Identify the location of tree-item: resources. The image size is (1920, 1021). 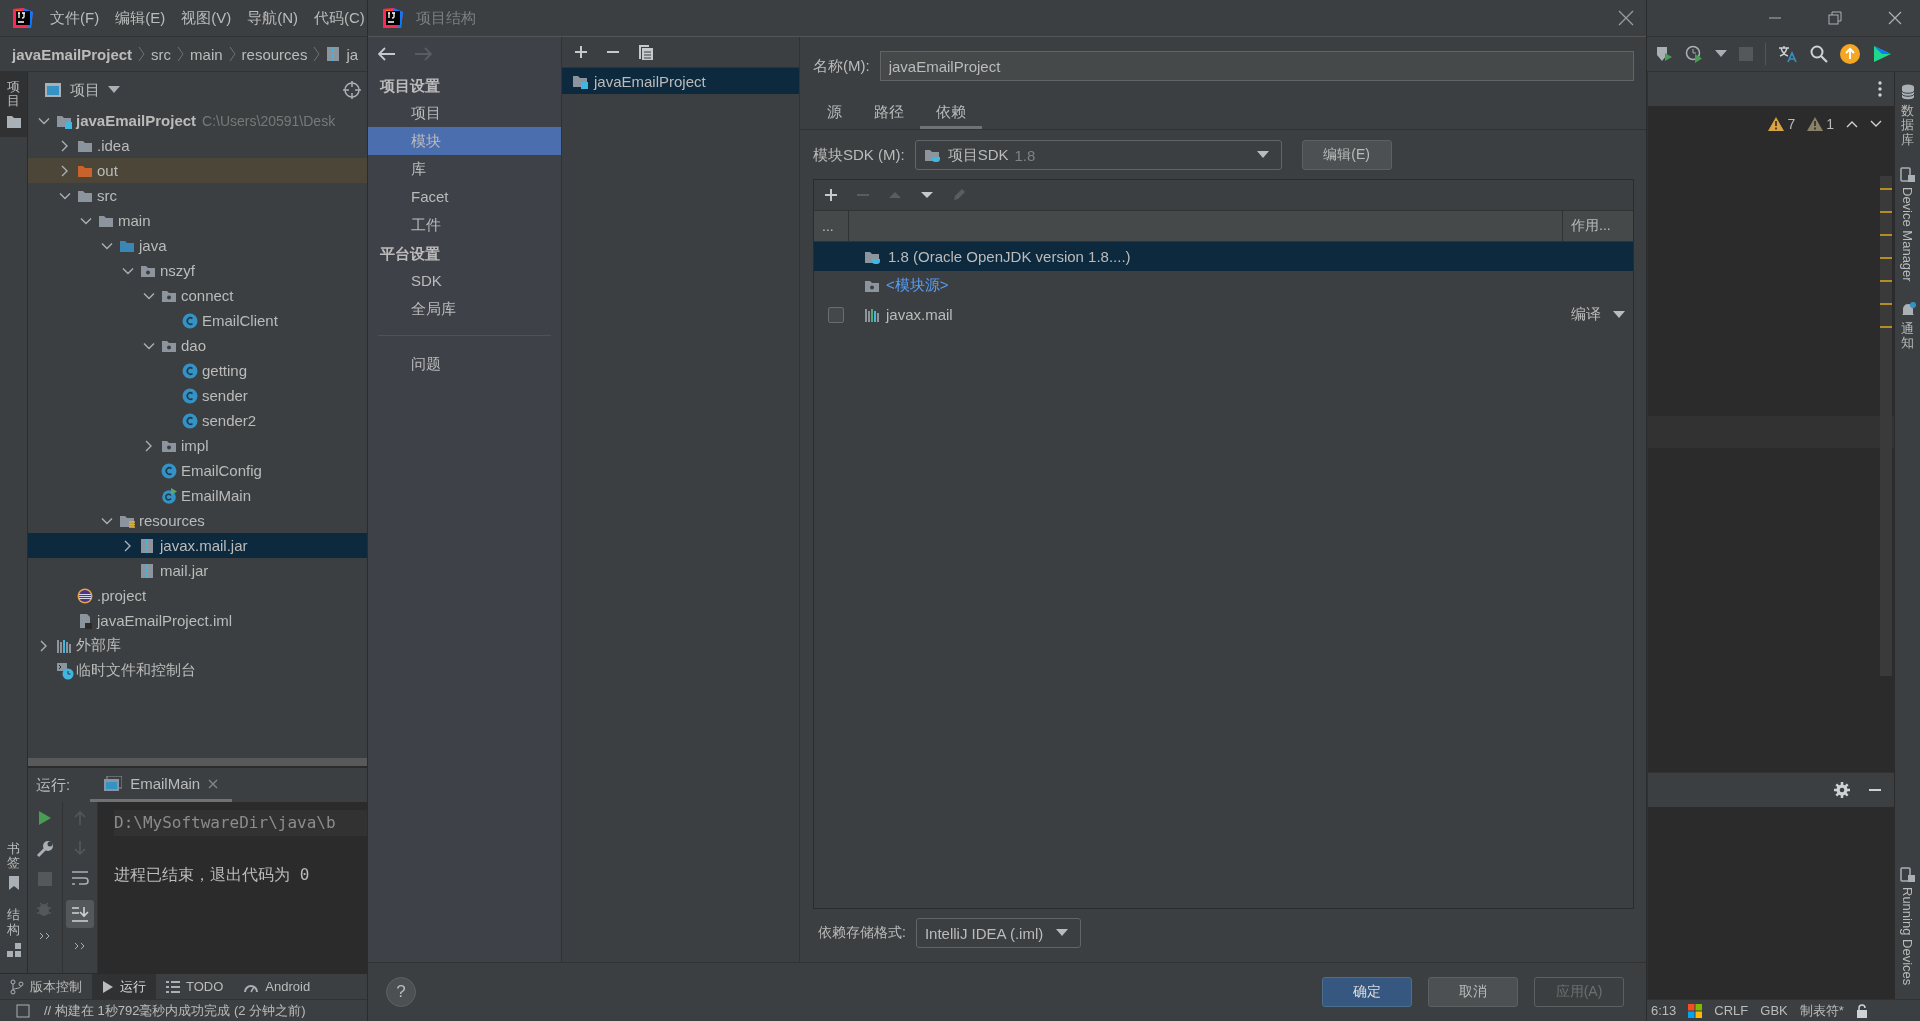
(197, 520).